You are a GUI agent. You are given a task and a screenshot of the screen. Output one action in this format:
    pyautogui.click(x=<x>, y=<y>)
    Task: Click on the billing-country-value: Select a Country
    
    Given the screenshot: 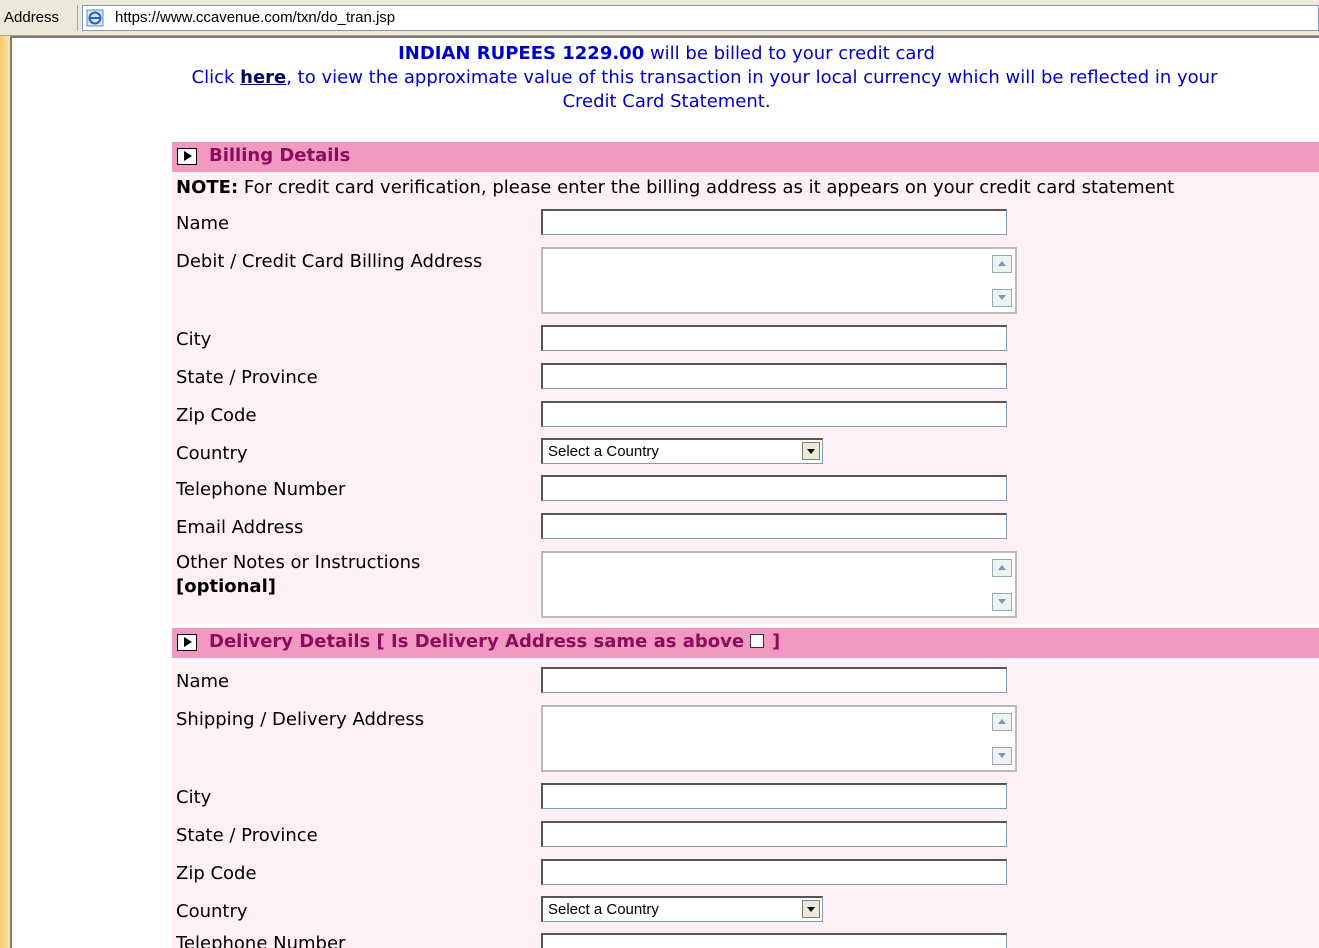 What is the action you would take?
    pyautogui.click(x=603, y=451)
    